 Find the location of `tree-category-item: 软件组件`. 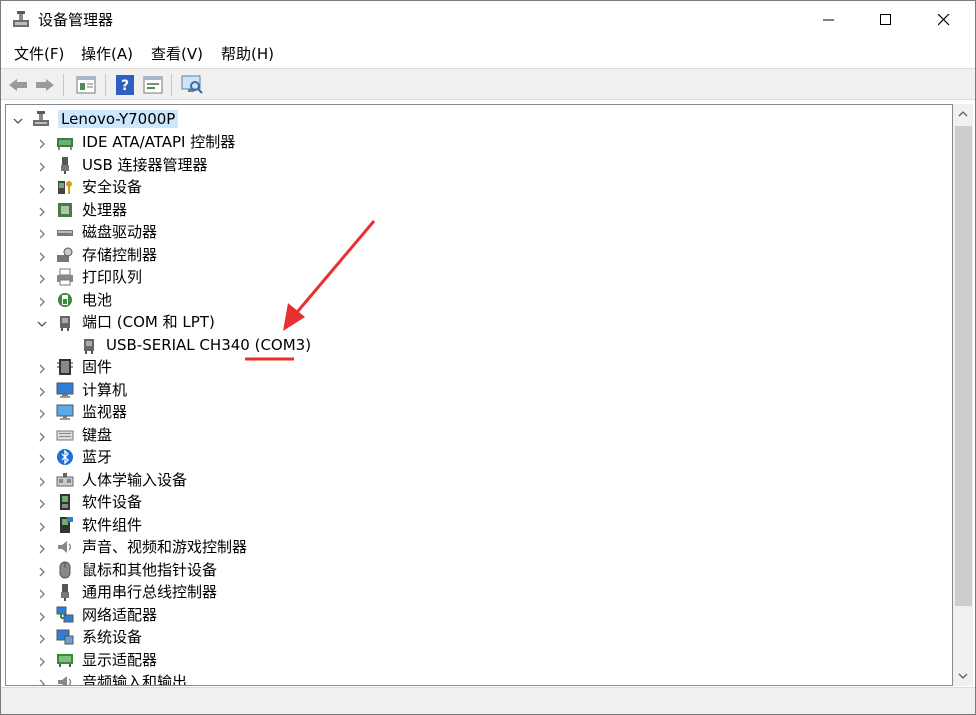

tree-category-item: 软件组件 is located at coordinates (476, 525).